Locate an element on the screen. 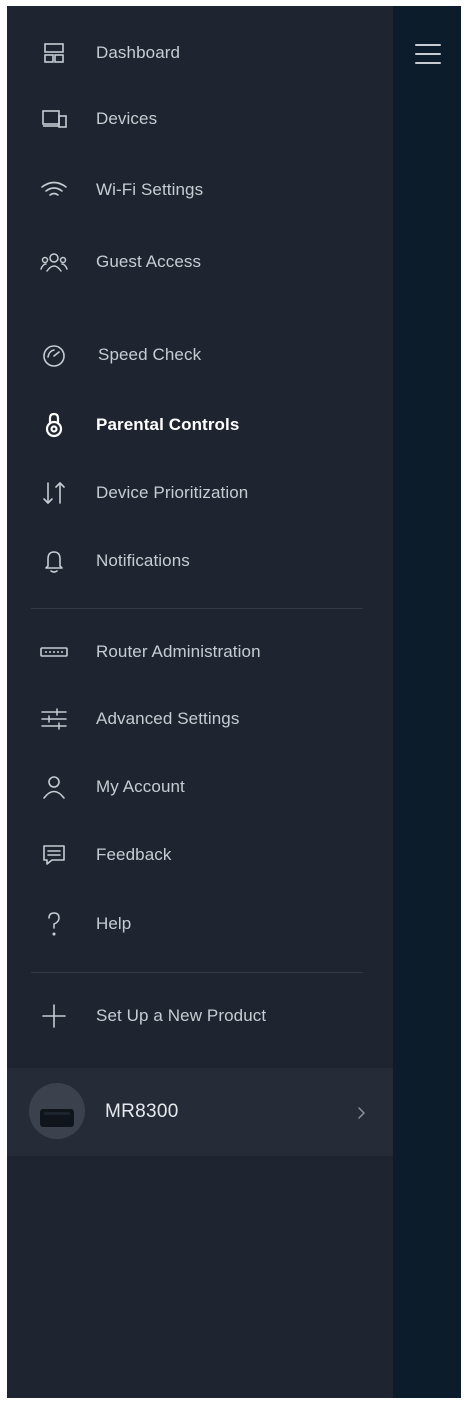 The image size is (465, 1401). sliders-icon is located at coordinates (54, 719).